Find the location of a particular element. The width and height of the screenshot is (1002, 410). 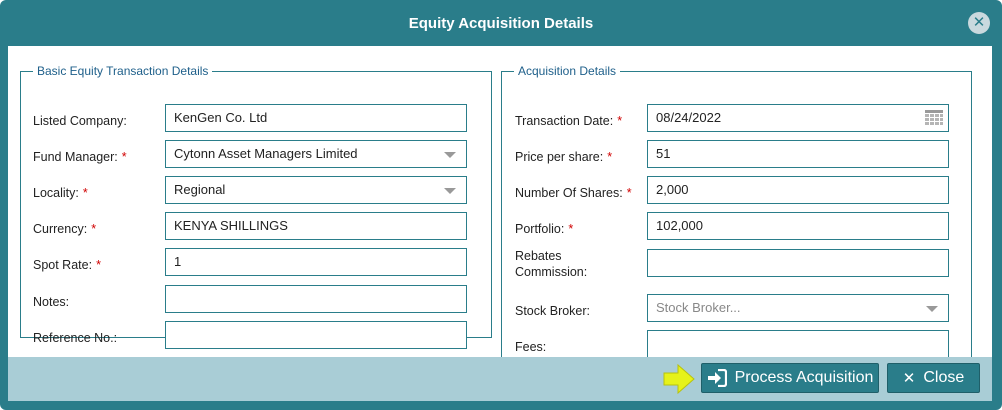

price-per-share-input: 51 is located at coordinates (798, 154).